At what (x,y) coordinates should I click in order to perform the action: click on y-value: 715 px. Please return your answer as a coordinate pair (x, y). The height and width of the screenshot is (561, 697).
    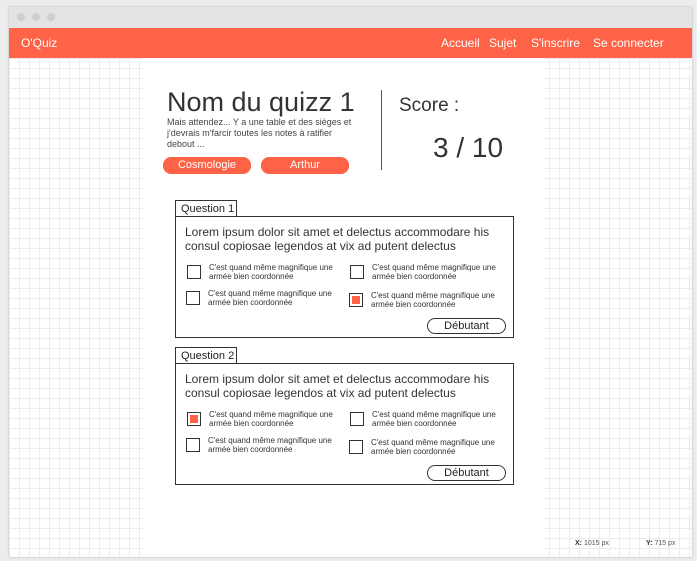
    Looking at the image, I should click on (665, 543).